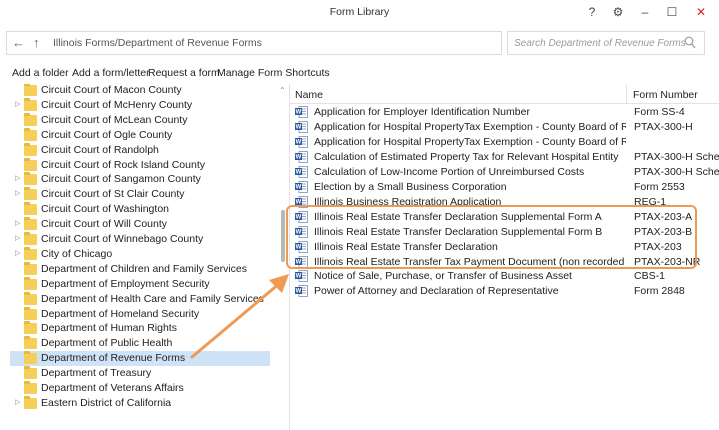 The height and width of the screenshot is (430, 719). Describe the element at coordinates (144, 135) in the screenshot. I see `tree-item: Circuit Court of Ogle County` at that location.